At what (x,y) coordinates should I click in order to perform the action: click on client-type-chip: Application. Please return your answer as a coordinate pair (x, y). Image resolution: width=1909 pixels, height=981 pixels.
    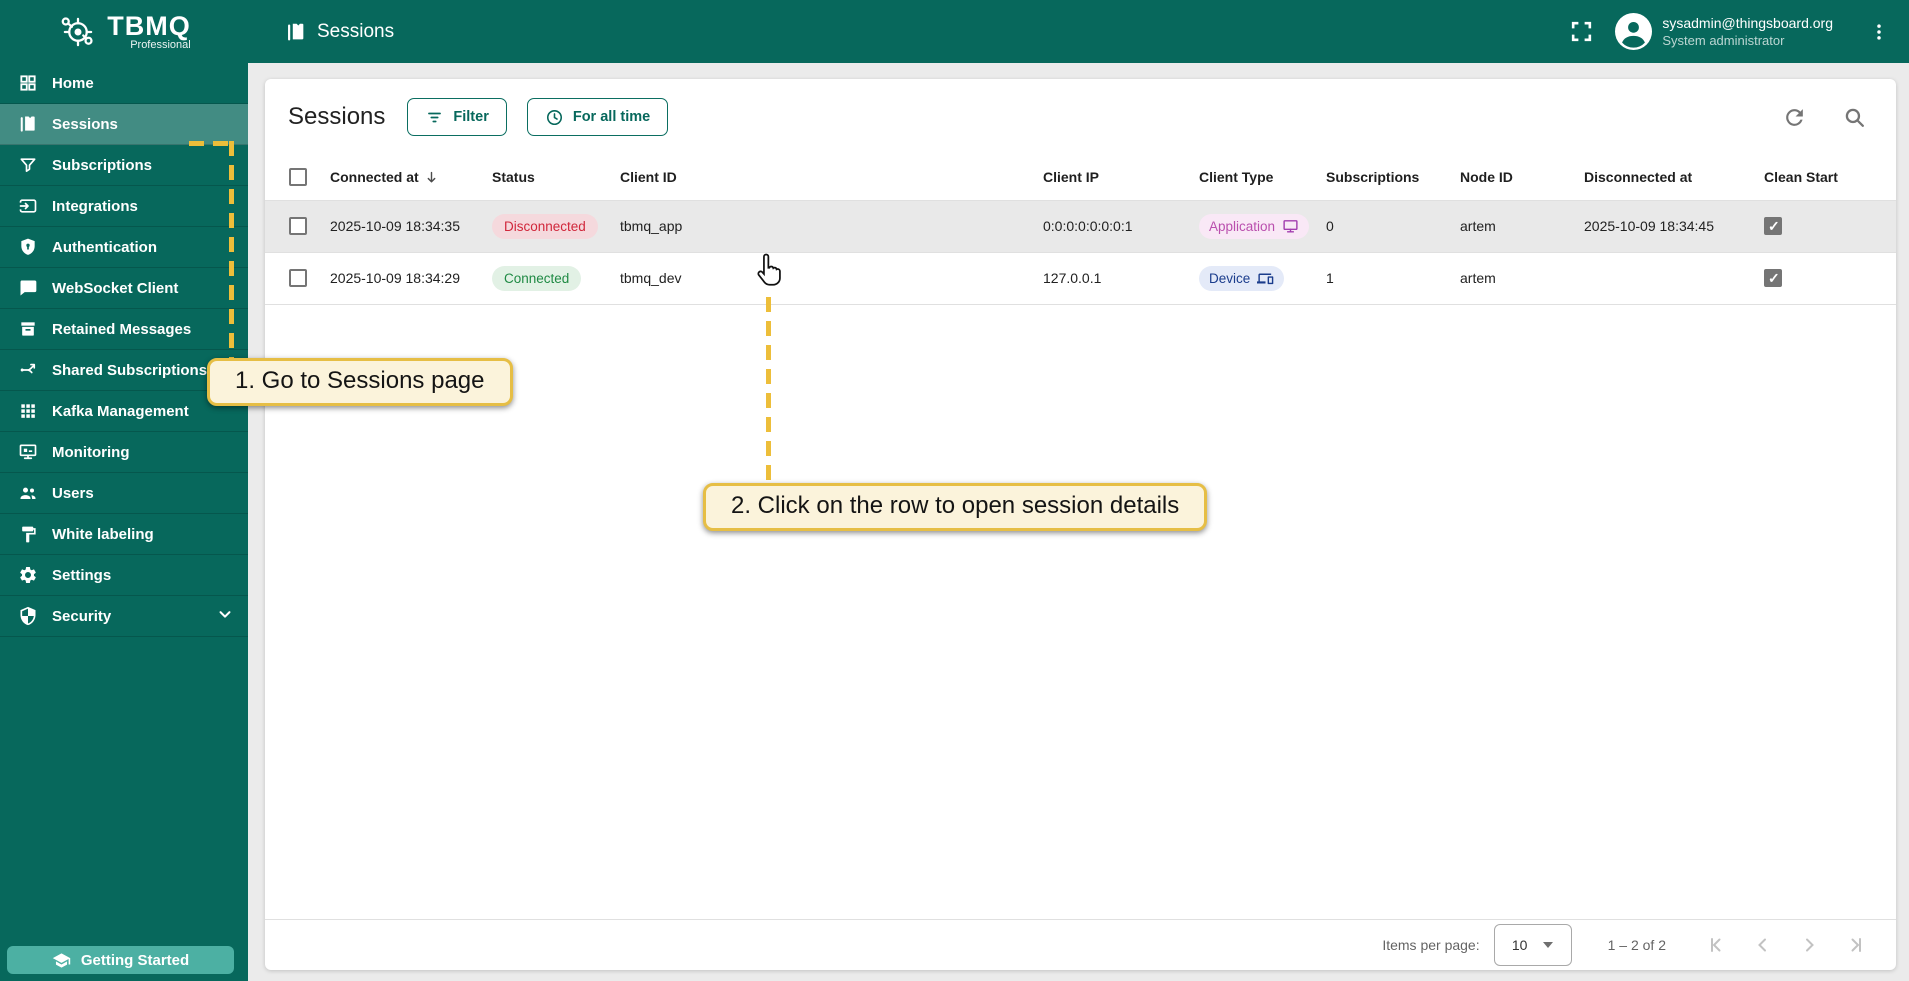
    Looking at the image, I should click on (1254, 226).